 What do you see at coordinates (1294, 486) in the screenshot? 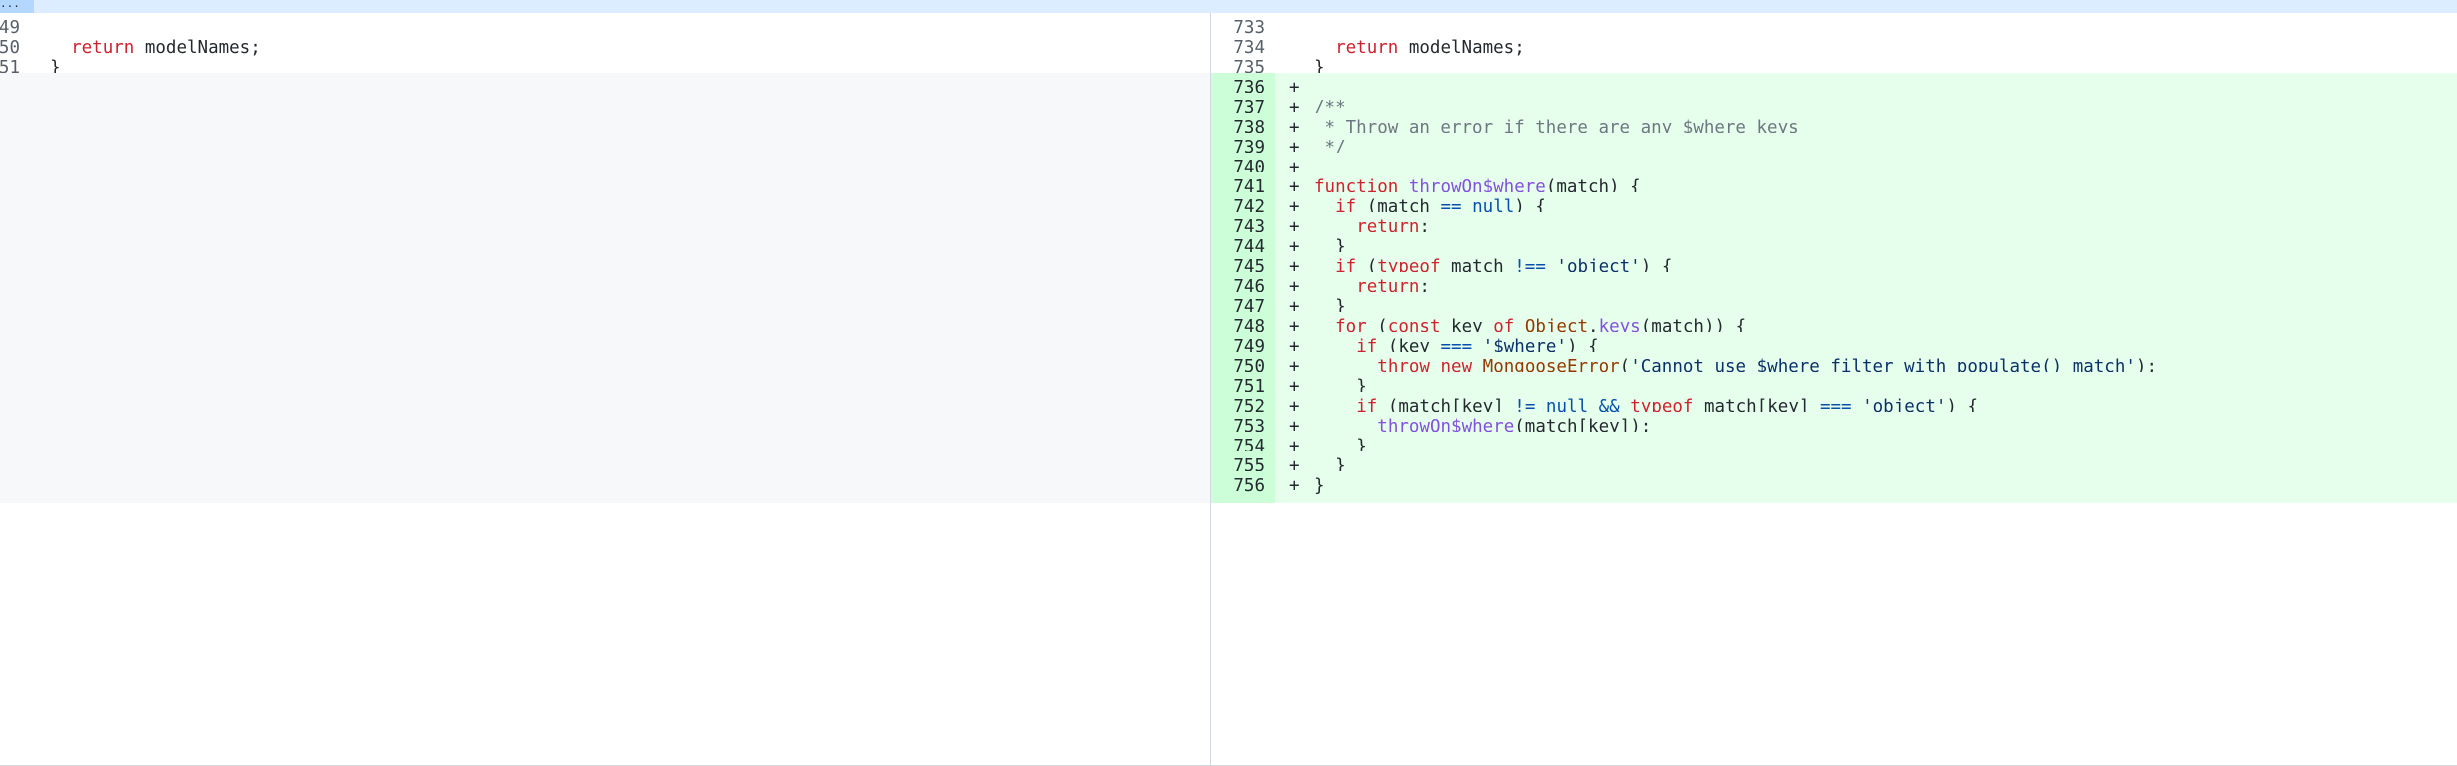
I see `diff-marker: +` at bounding box center [1294, 486].